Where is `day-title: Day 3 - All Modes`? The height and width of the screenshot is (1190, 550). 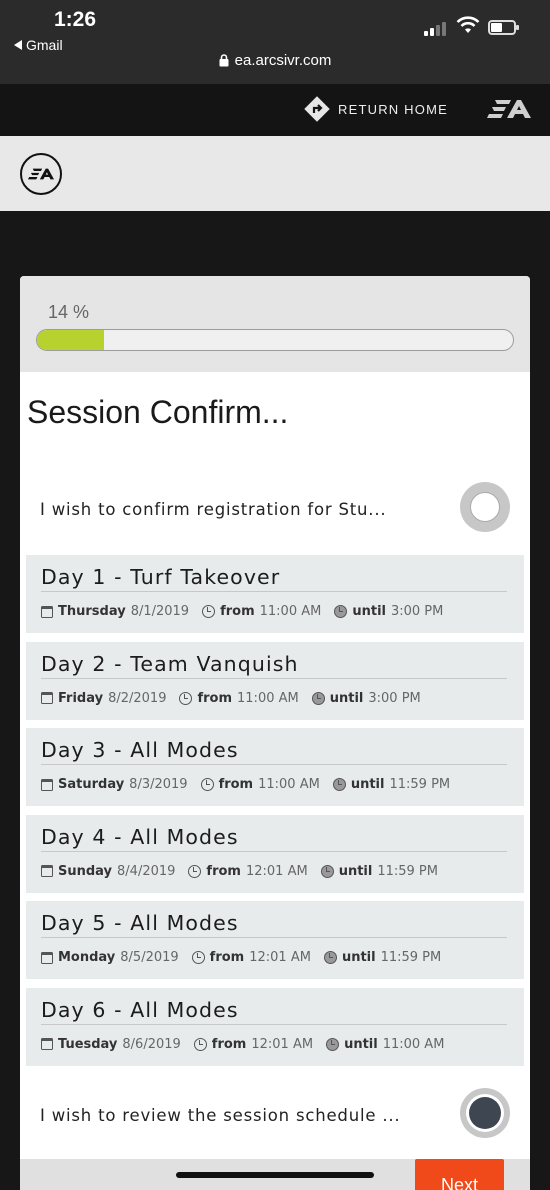 day-title: Day 3 - All Modes is located at coordinates (140, 750).